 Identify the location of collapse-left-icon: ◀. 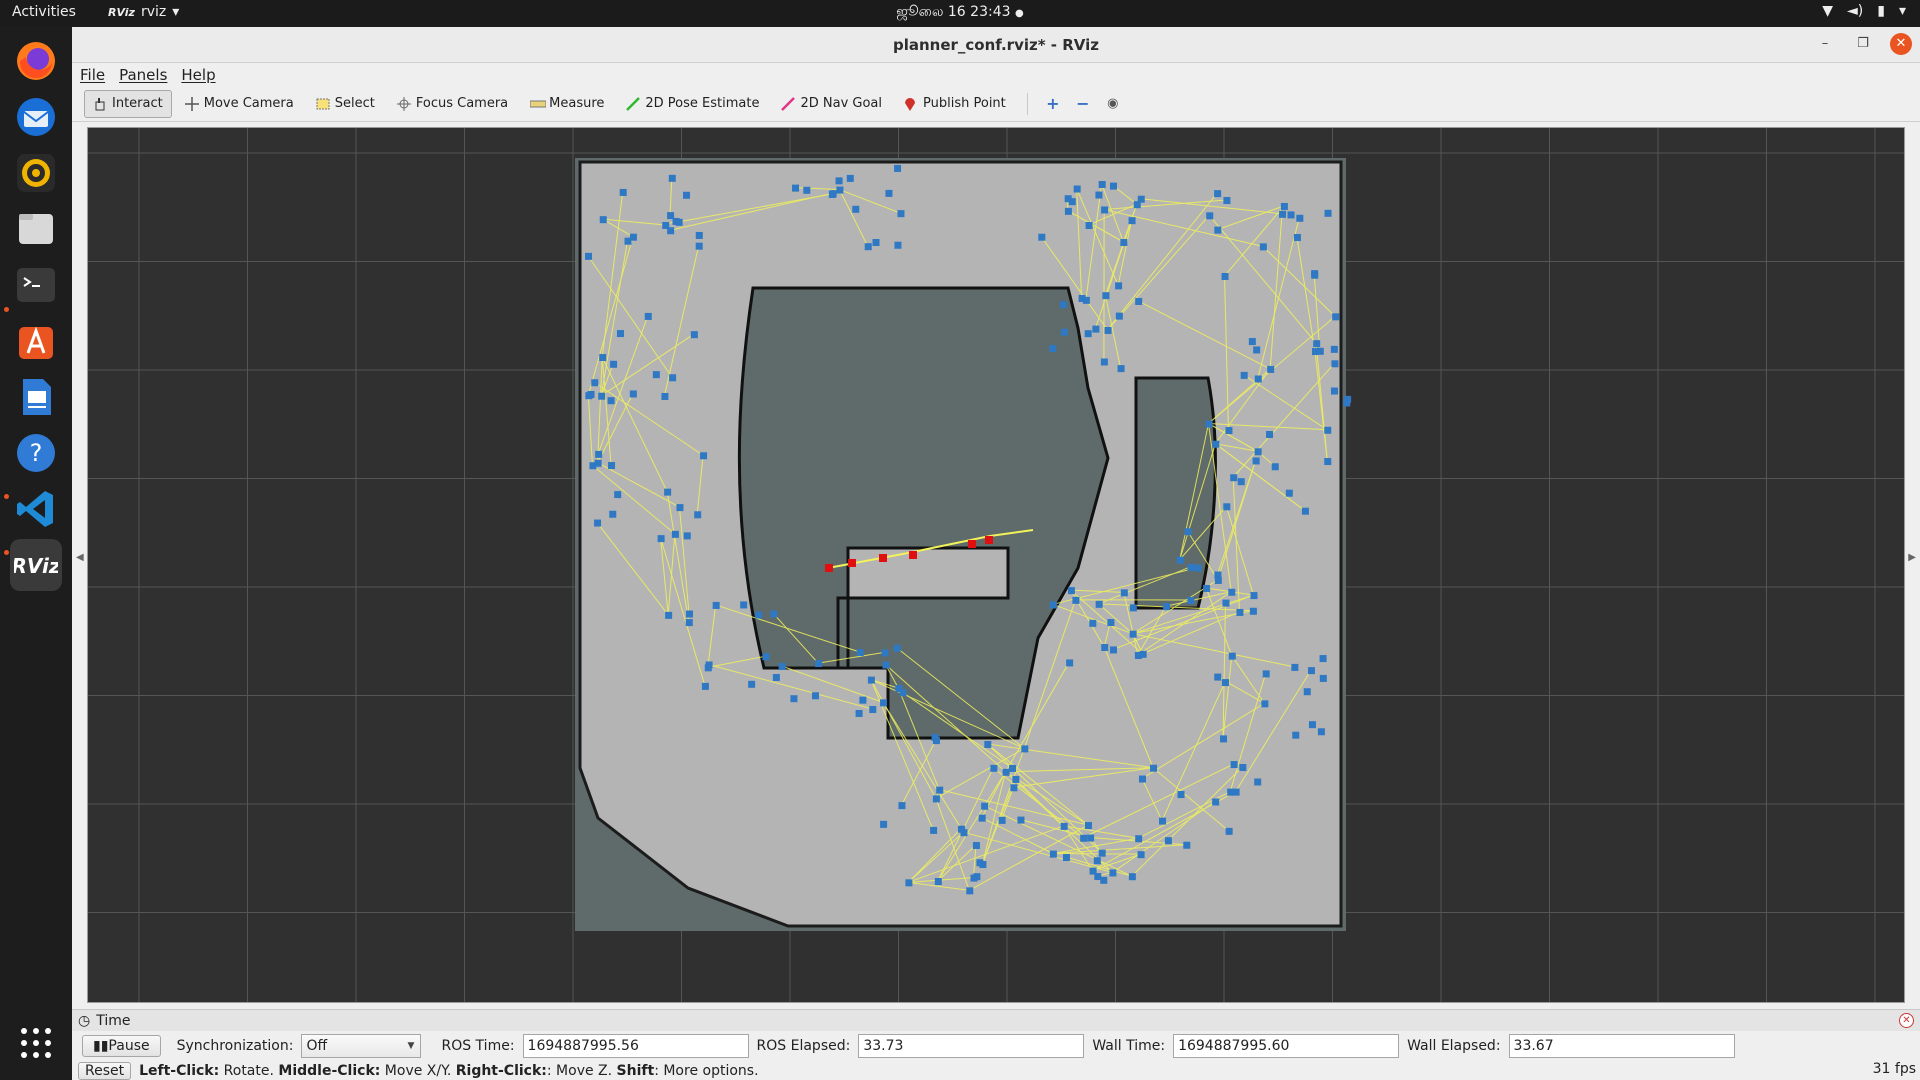
(80, 557).